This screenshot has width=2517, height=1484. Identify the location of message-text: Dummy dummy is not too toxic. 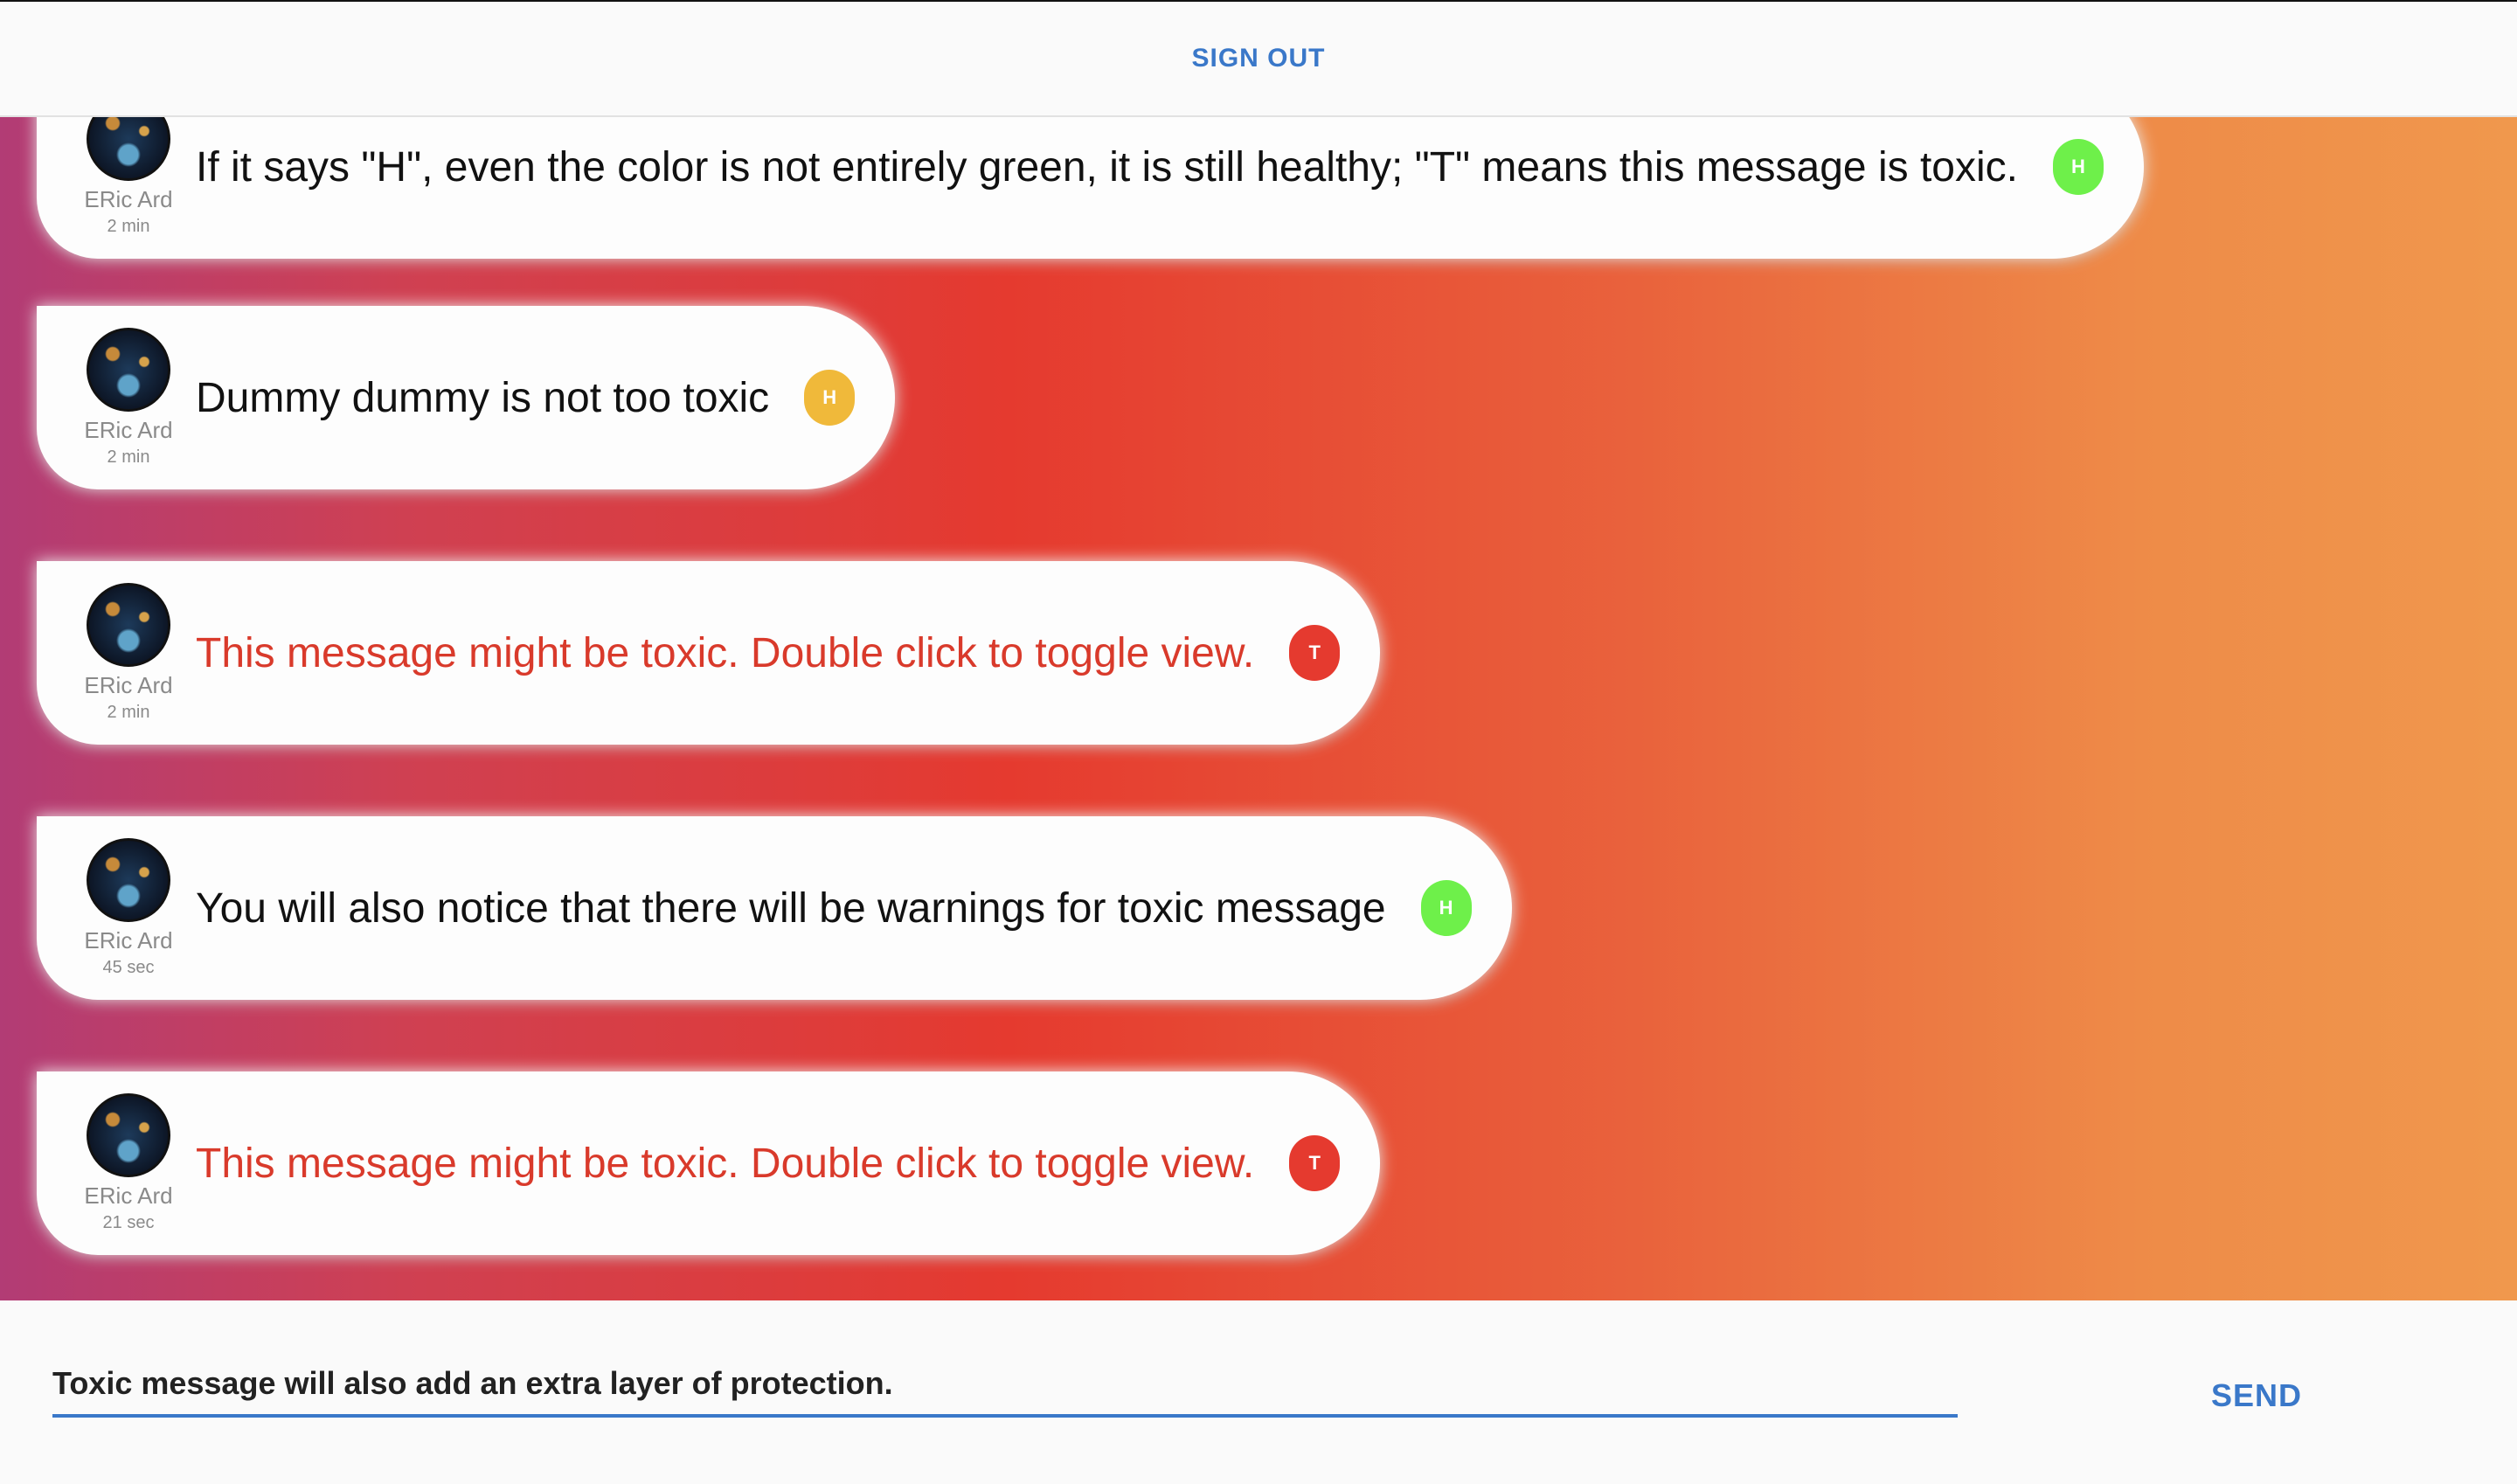
(483, 397).